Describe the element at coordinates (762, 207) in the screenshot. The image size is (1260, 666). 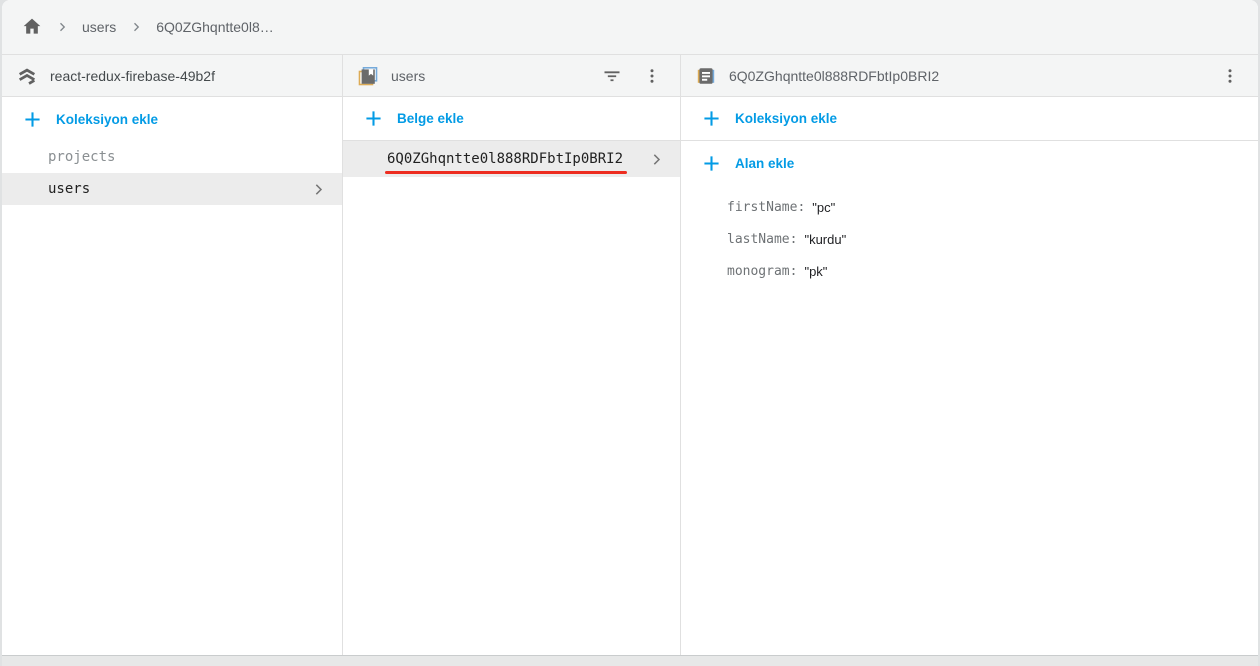
I see `field-name: firstName` at that location.